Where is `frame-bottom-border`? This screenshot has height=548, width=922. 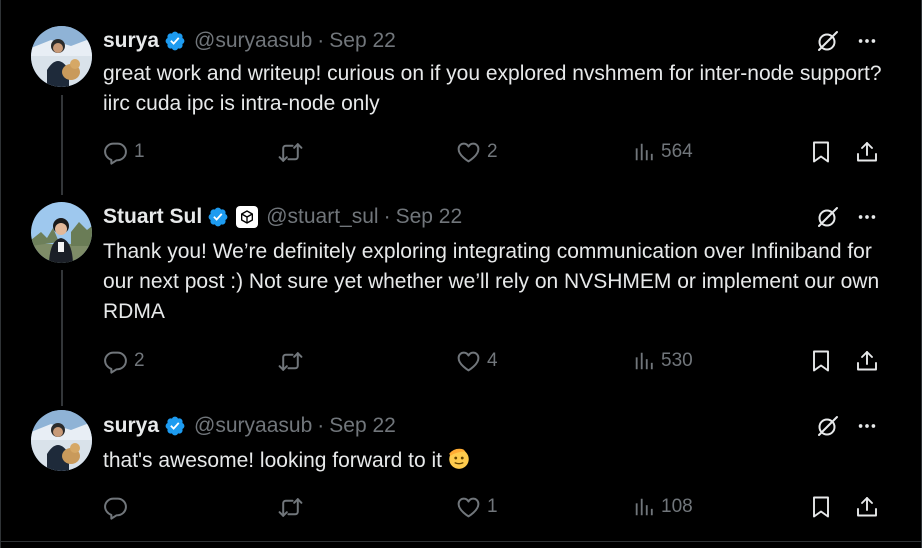 frame-bottom-border is located at coordinates (461, 541).